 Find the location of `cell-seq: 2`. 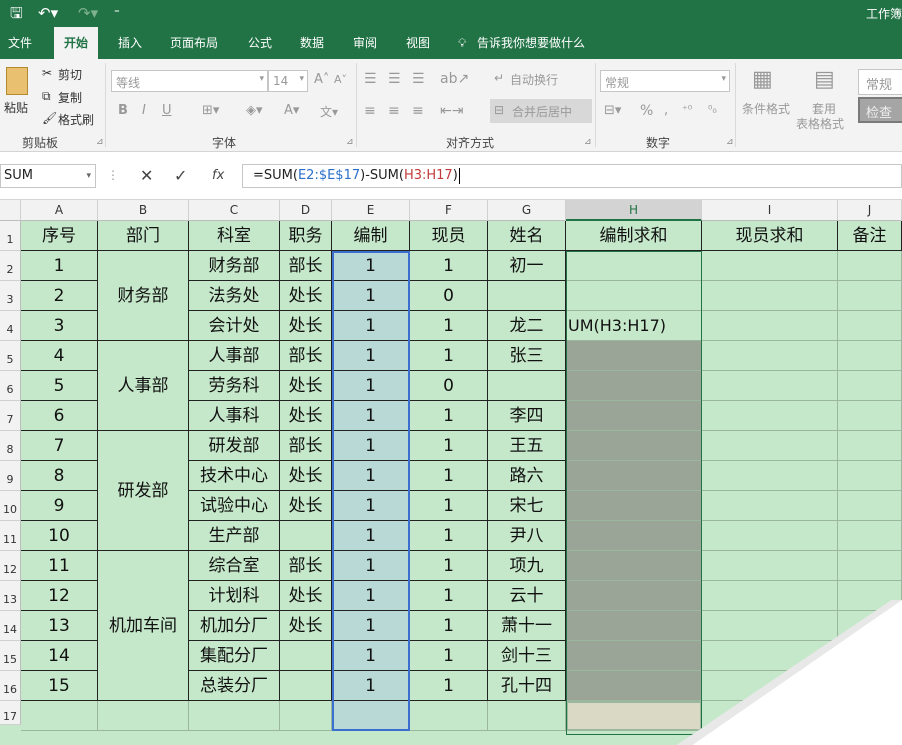

cell-seq: 2 is located at coordinates (59, 296).